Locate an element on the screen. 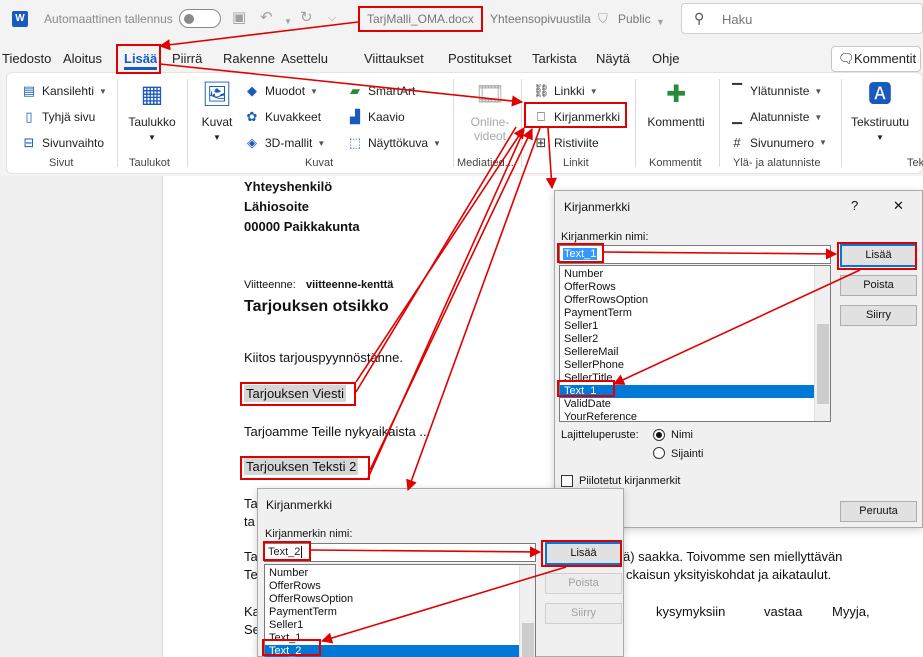 The width and height of the screenshot is (923, 657). customize-toolbar-icon: ⌵ is located at coordinates (332, 18).